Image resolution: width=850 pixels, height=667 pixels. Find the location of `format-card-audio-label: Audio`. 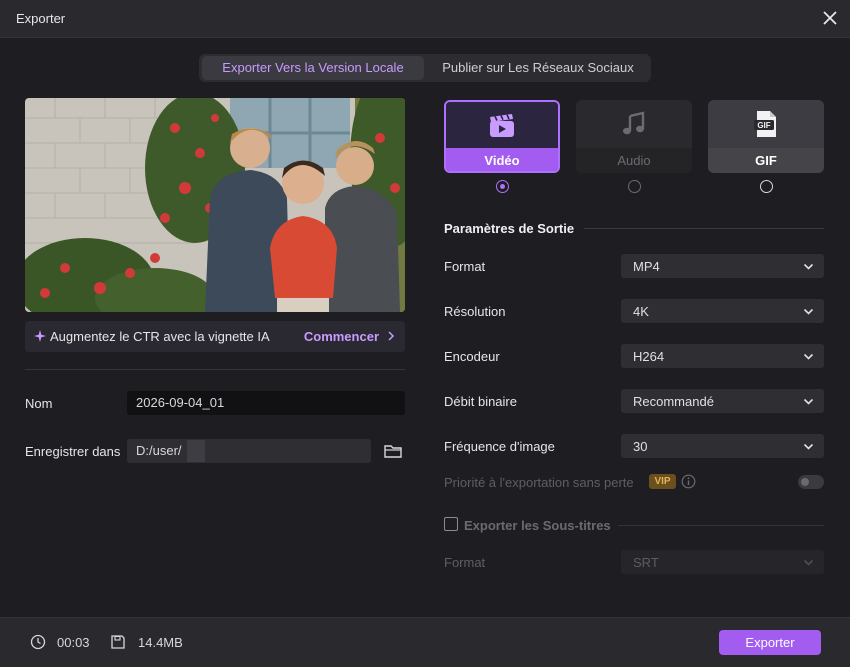

format-card-audio-label: Audio is located at coordinates (634, 160).